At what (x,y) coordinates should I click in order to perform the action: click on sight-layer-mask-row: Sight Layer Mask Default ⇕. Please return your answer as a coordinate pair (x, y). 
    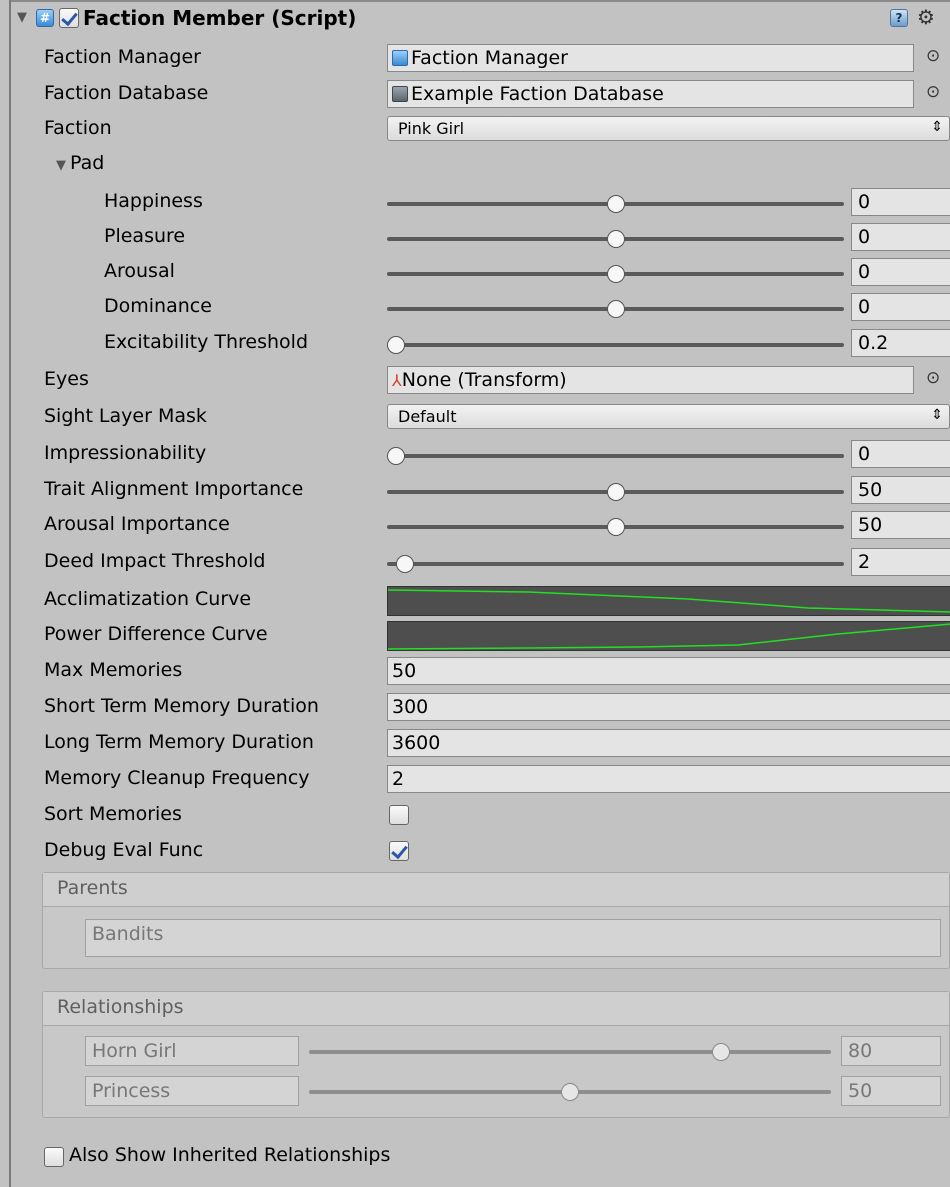
    Looking at the image, I should click on (480, 418).